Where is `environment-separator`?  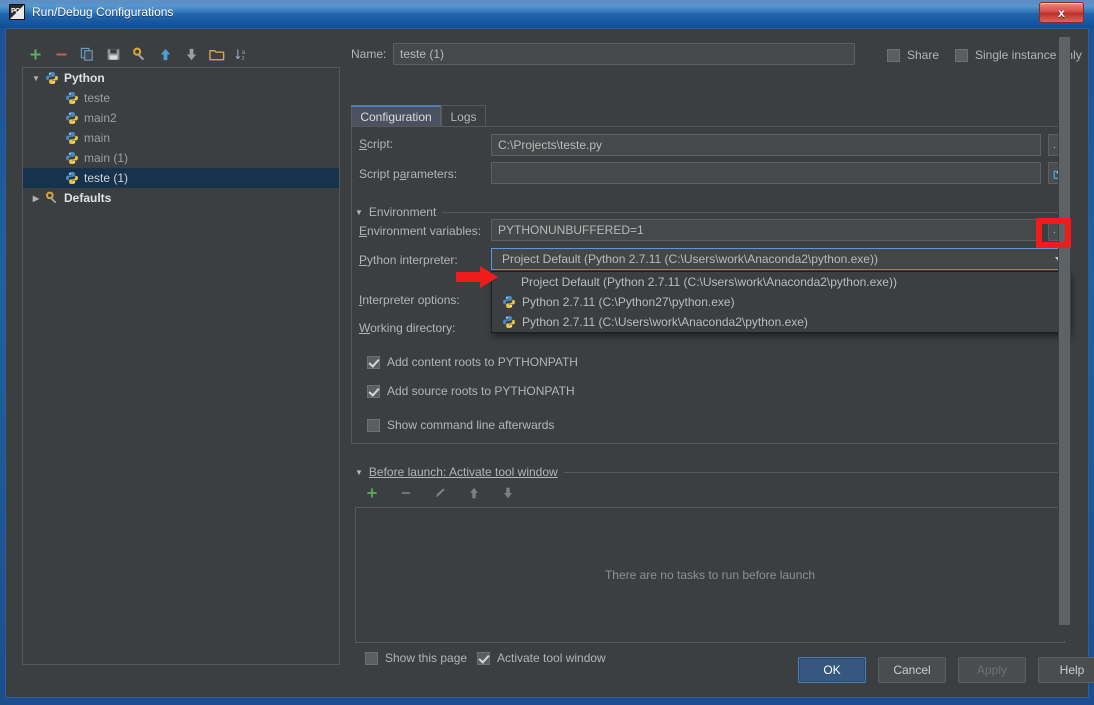
environment-separator is located at coordinates (751, 212).